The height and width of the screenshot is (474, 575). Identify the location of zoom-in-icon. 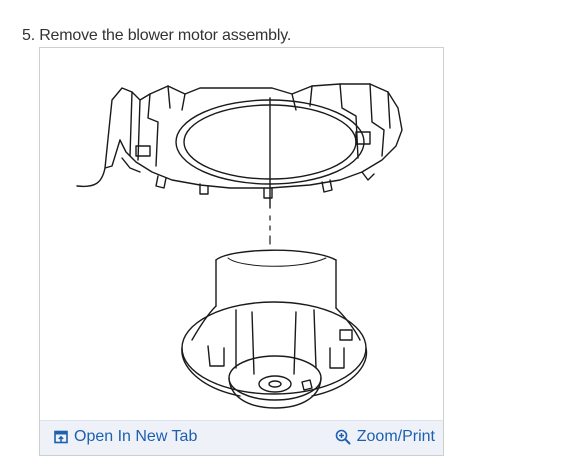
(343, 437).